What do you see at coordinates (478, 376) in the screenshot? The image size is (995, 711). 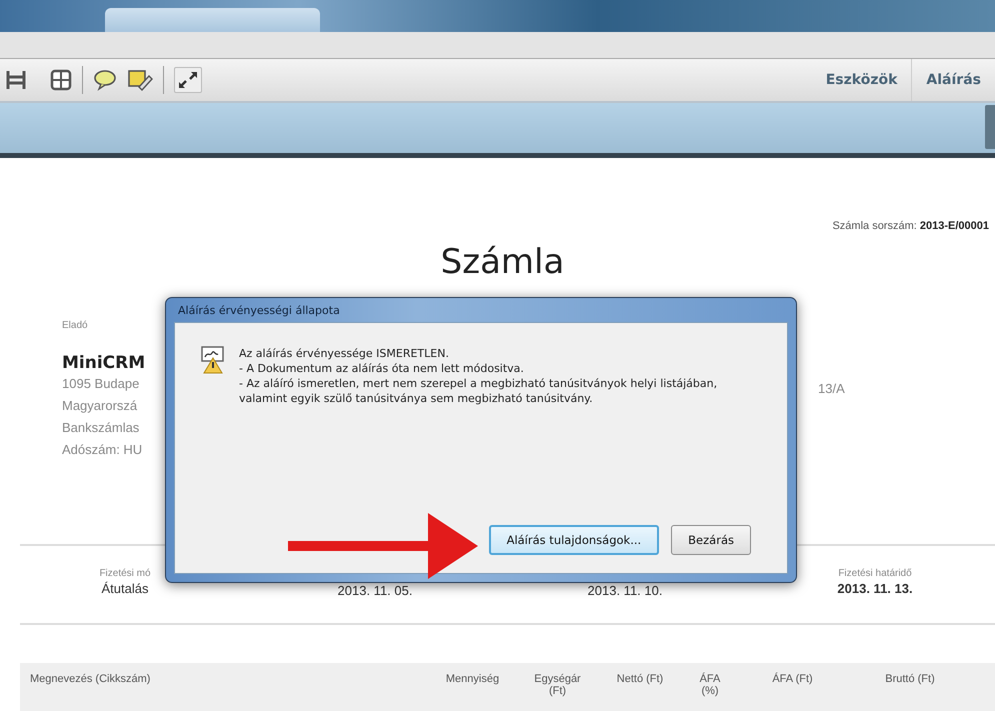 I see `status-message: Az aláírás érvényessége ISMERETLEN. - A Dokumentum az aláírás óta nem lett módositva. - Az aláíró ismeretlen, mert nem szerepel a megbizható tanúsitványok helyi listájában, valamint egyik szülő tanúsitványa sem megbizható tanúsitvány.` at bounding box center [478, 376].